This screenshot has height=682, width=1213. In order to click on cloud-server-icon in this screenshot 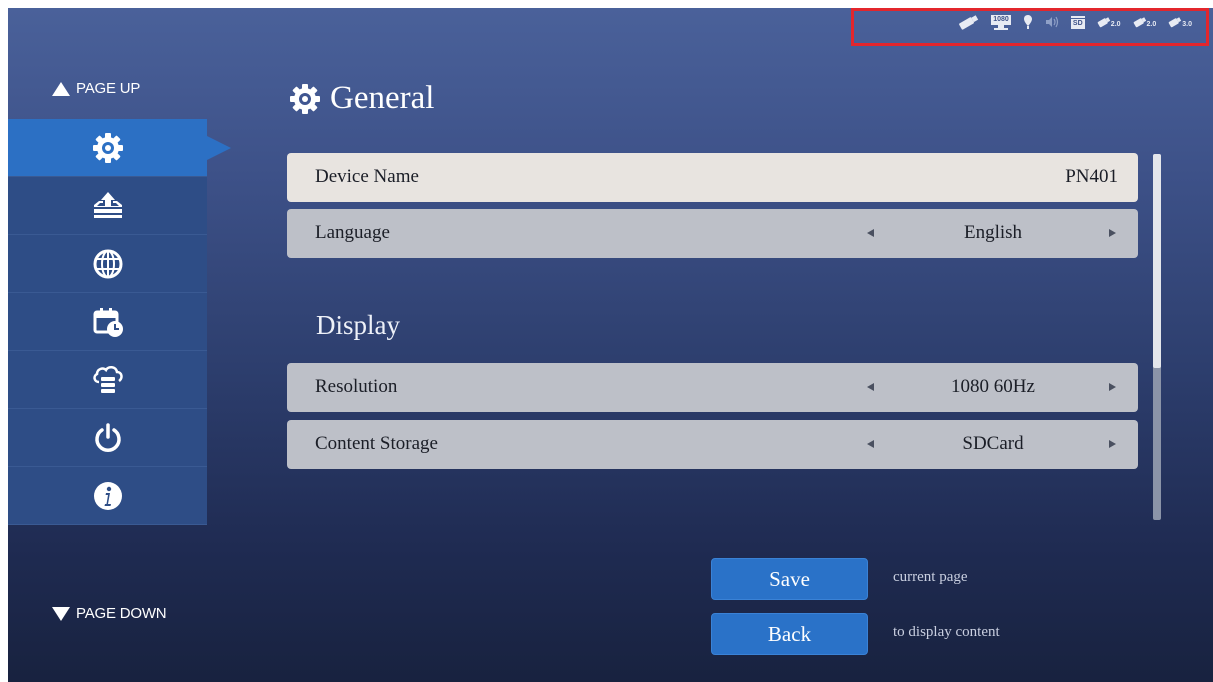, I will do `click(107, 379)`.